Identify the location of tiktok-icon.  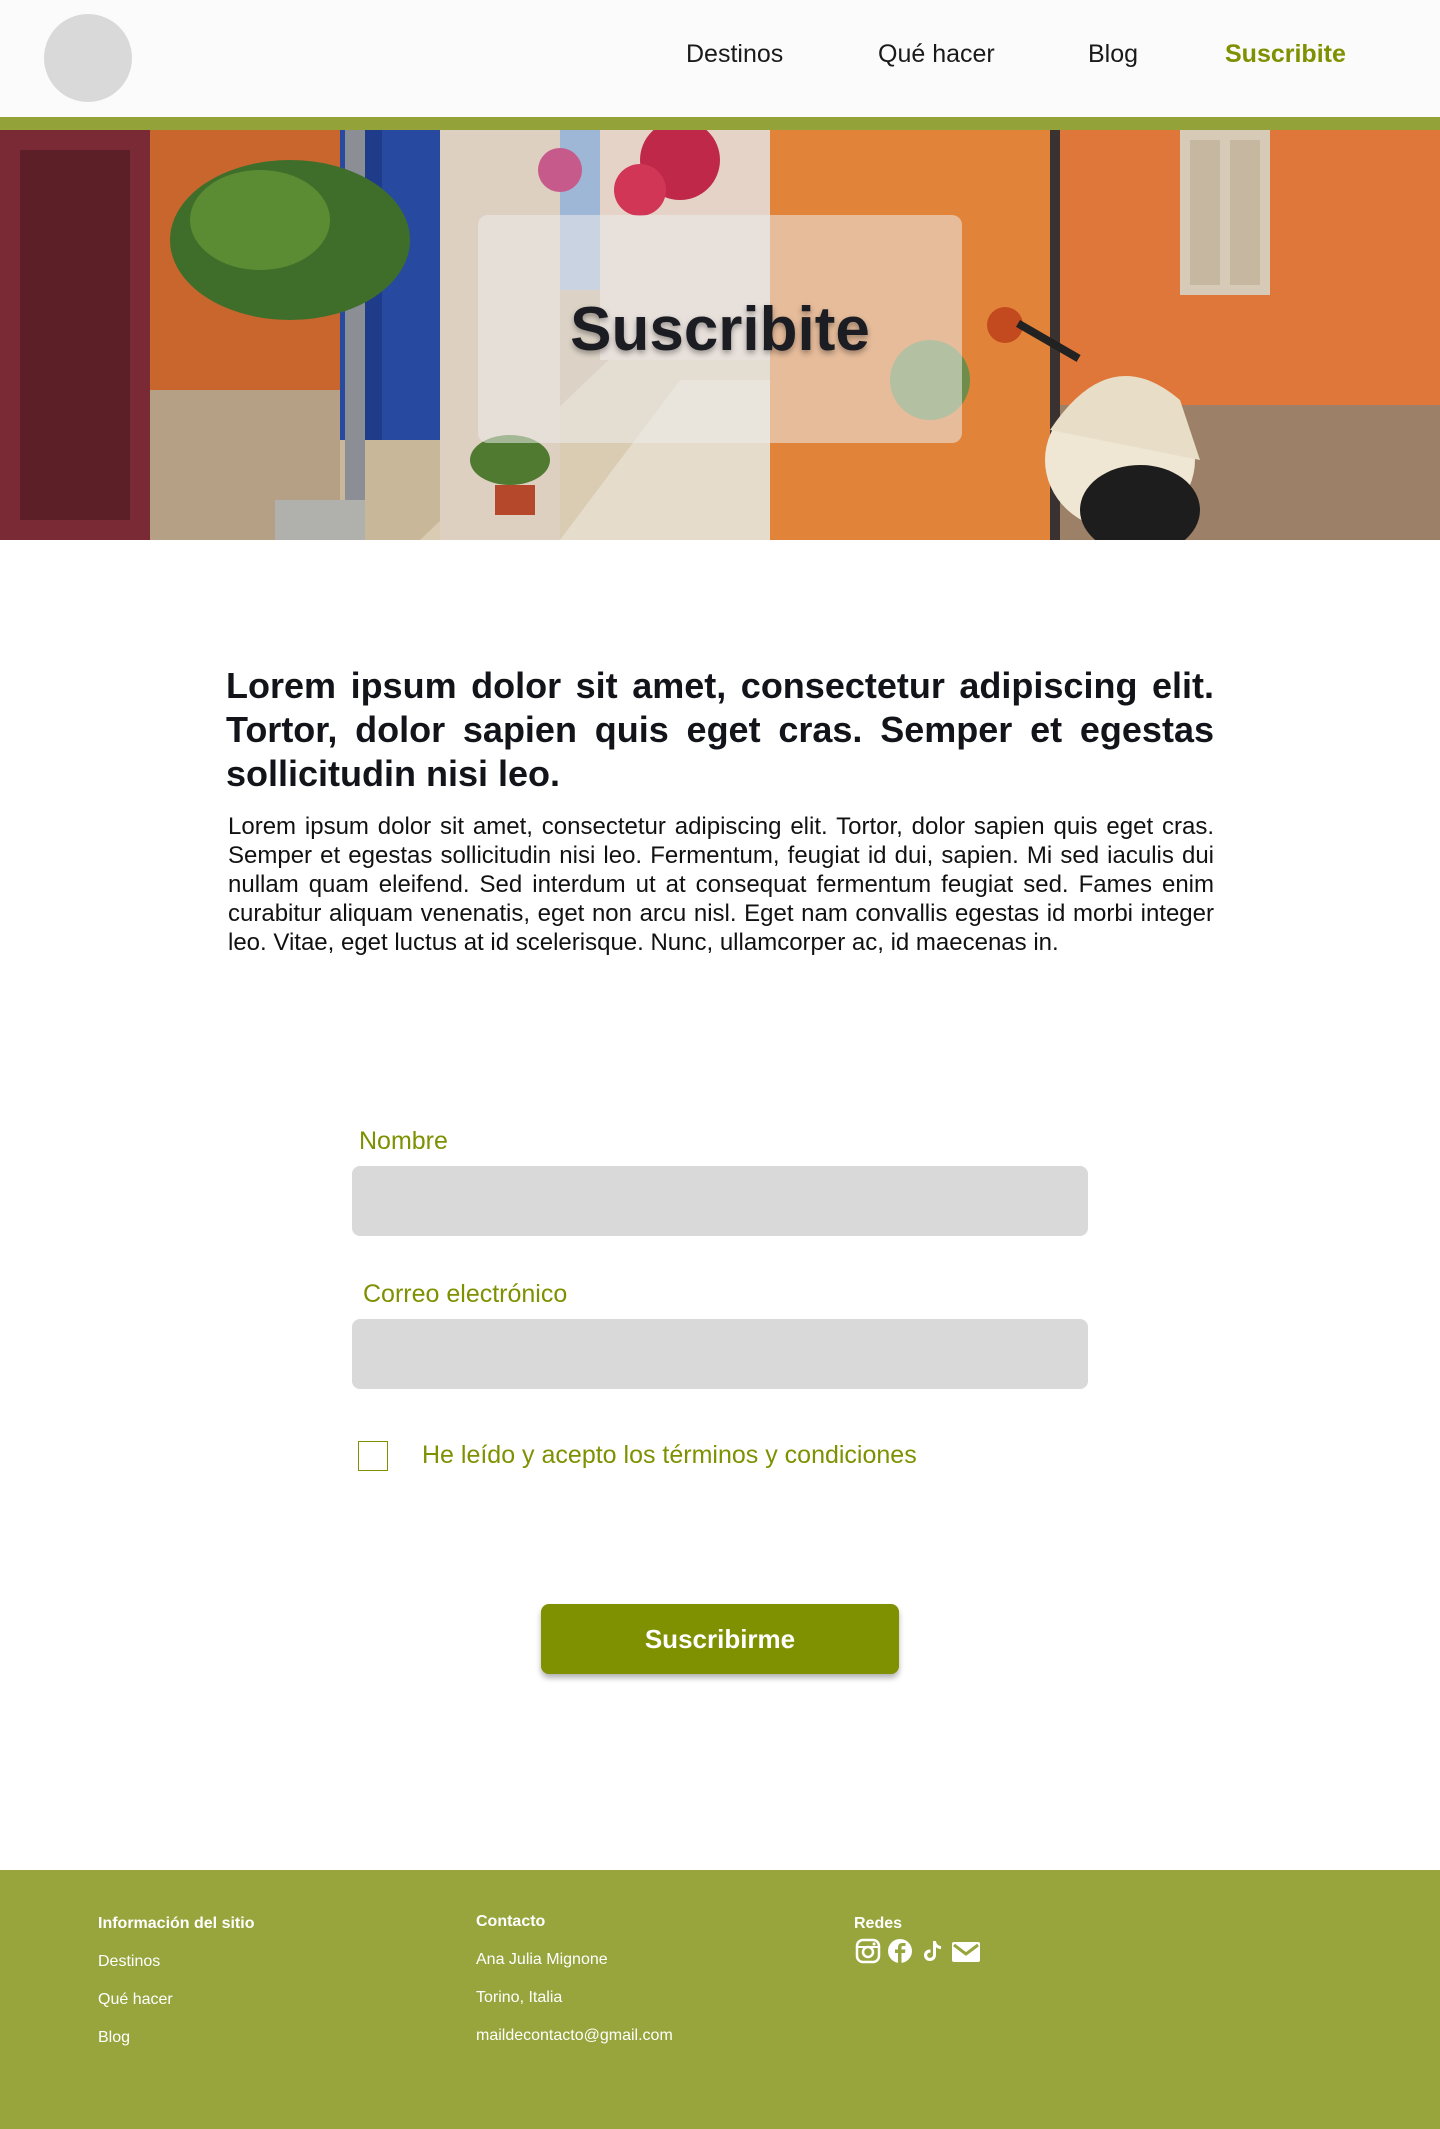
(932, 1951).